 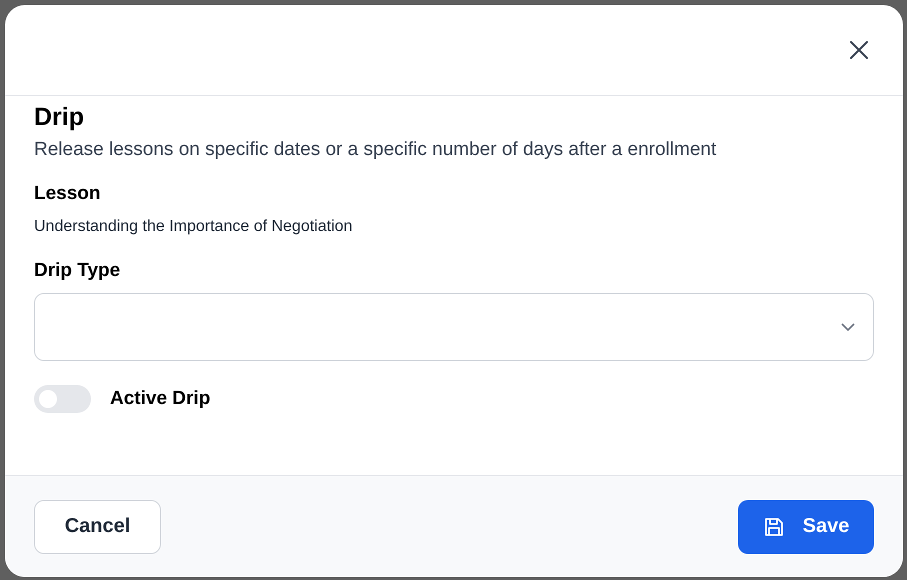 What do you see at coordinates (78, 271) in the screenshot?
I see `field-label: Drip Type` at bounding box center [78, 271].